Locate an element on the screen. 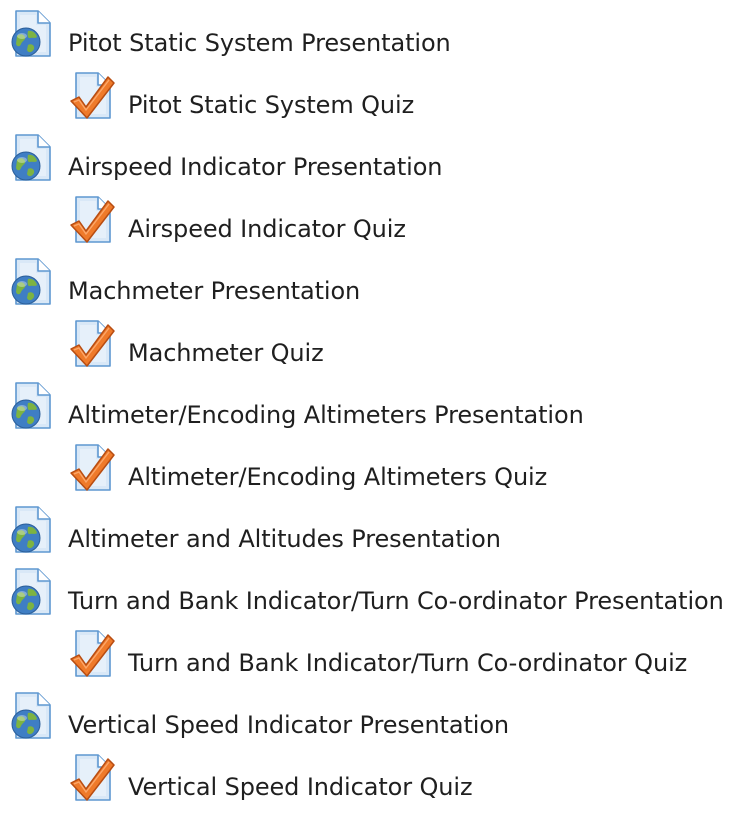 The image size is (746, 815). activity-machmeter-presentation: Machmeter Presentation is located at coordinates (373, 288).